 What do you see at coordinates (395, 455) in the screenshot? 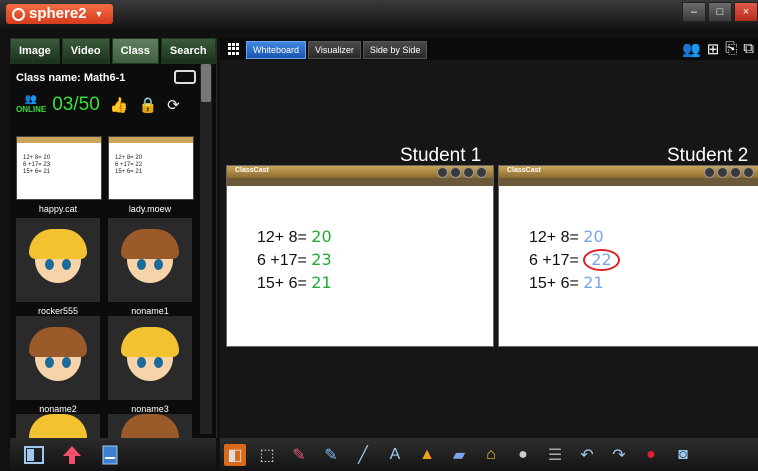
I see `text-icon: A` at bounding box center [395, 455].